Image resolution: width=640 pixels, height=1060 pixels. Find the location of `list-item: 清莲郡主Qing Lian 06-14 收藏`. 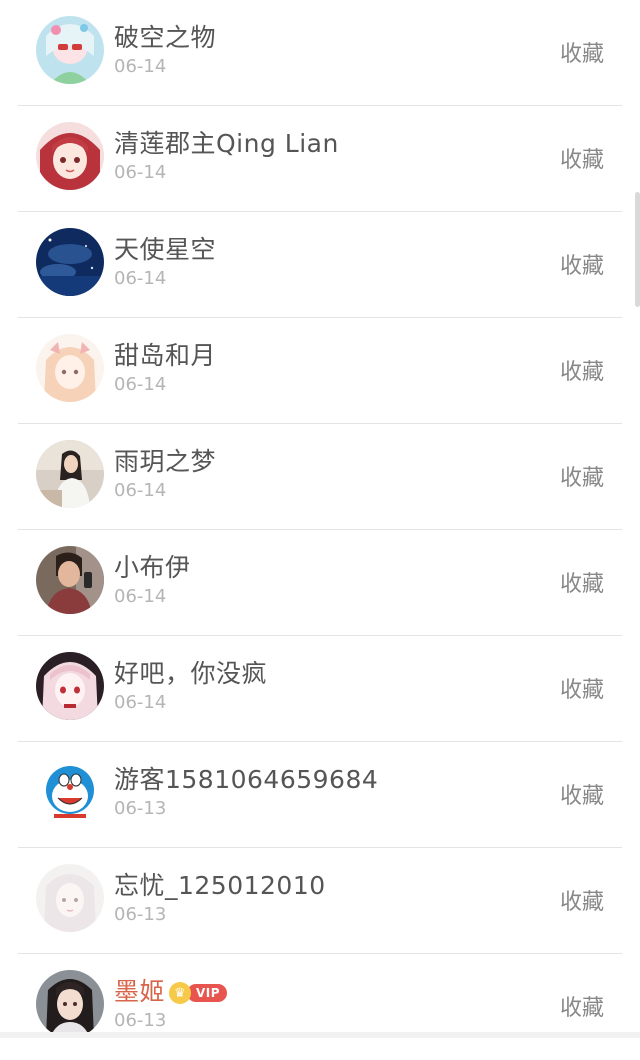

list-item: 清莲郡主Qing Lian 06-14 收藏 is located at coordinates (320, 159).